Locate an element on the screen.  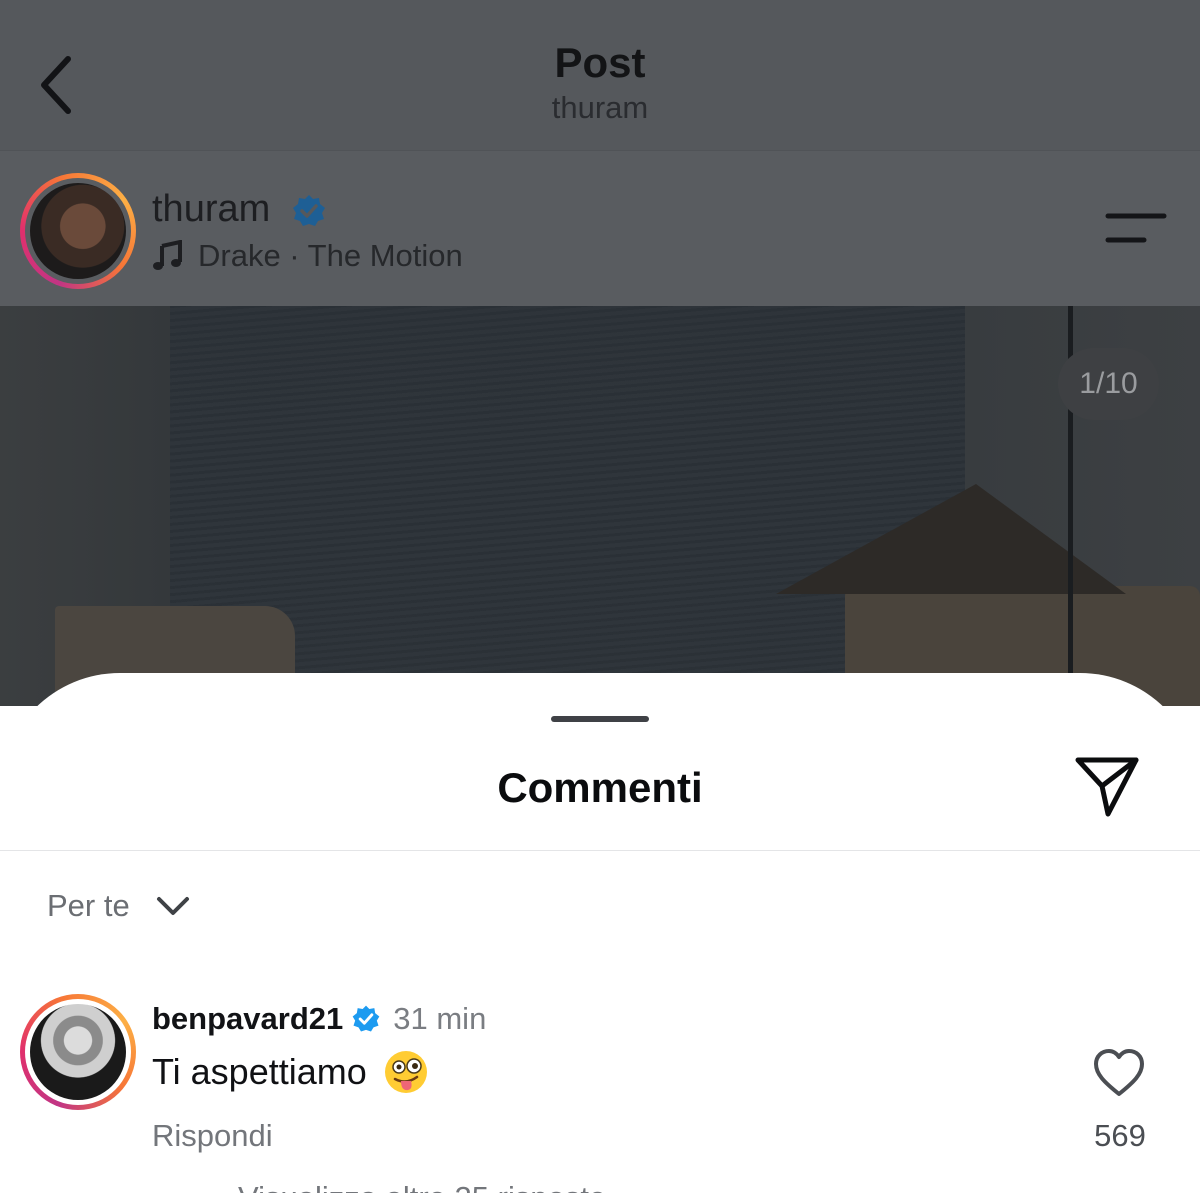
heart-icon is located at coordinates (1119, 1072).